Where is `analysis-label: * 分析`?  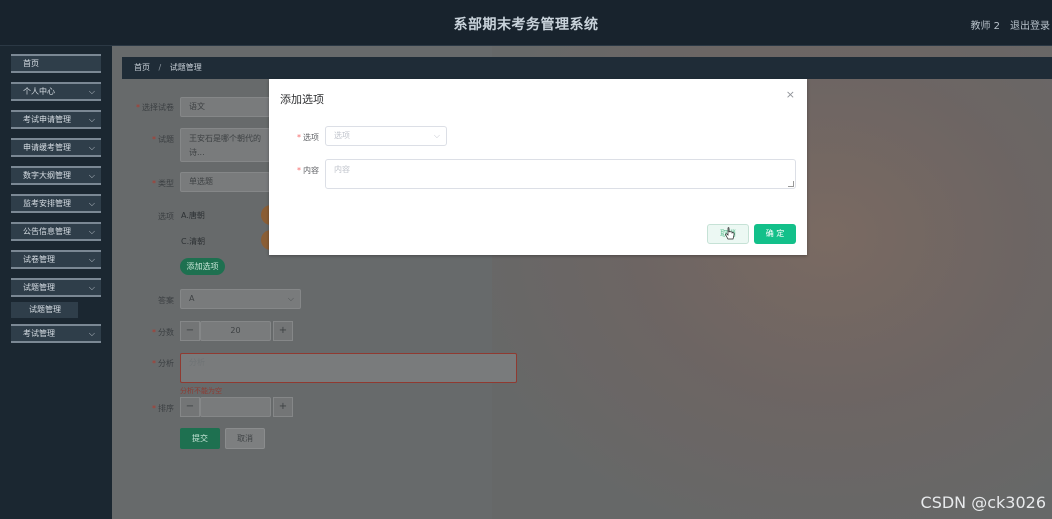 analysis-label: * 分析 is located at coordinates (163, 363).